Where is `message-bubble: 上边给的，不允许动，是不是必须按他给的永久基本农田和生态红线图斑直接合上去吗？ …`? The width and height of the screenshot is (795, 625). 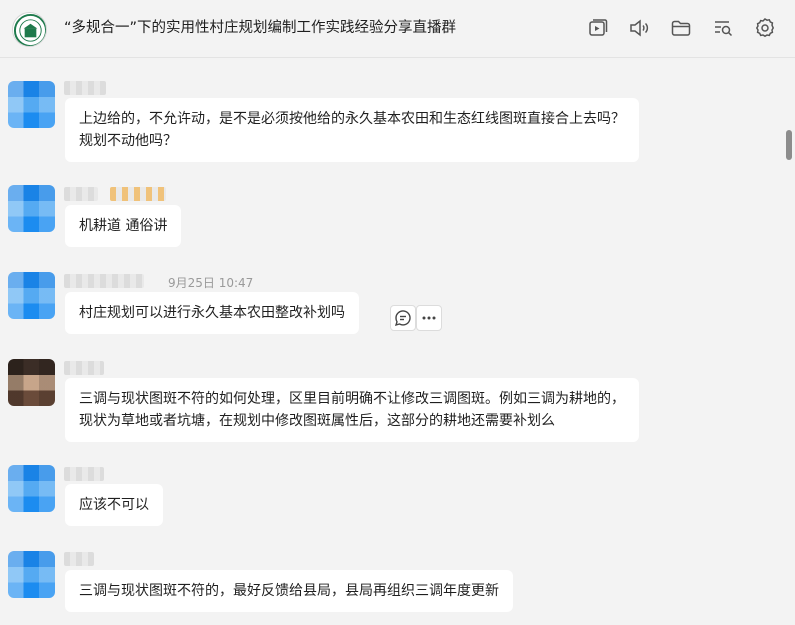 message-bubble: 上边给的，不允许动，是不是必须按他给的永久基本农田和生态红线图斑直接合上去吗？ … is located at coordinates (352, 130).